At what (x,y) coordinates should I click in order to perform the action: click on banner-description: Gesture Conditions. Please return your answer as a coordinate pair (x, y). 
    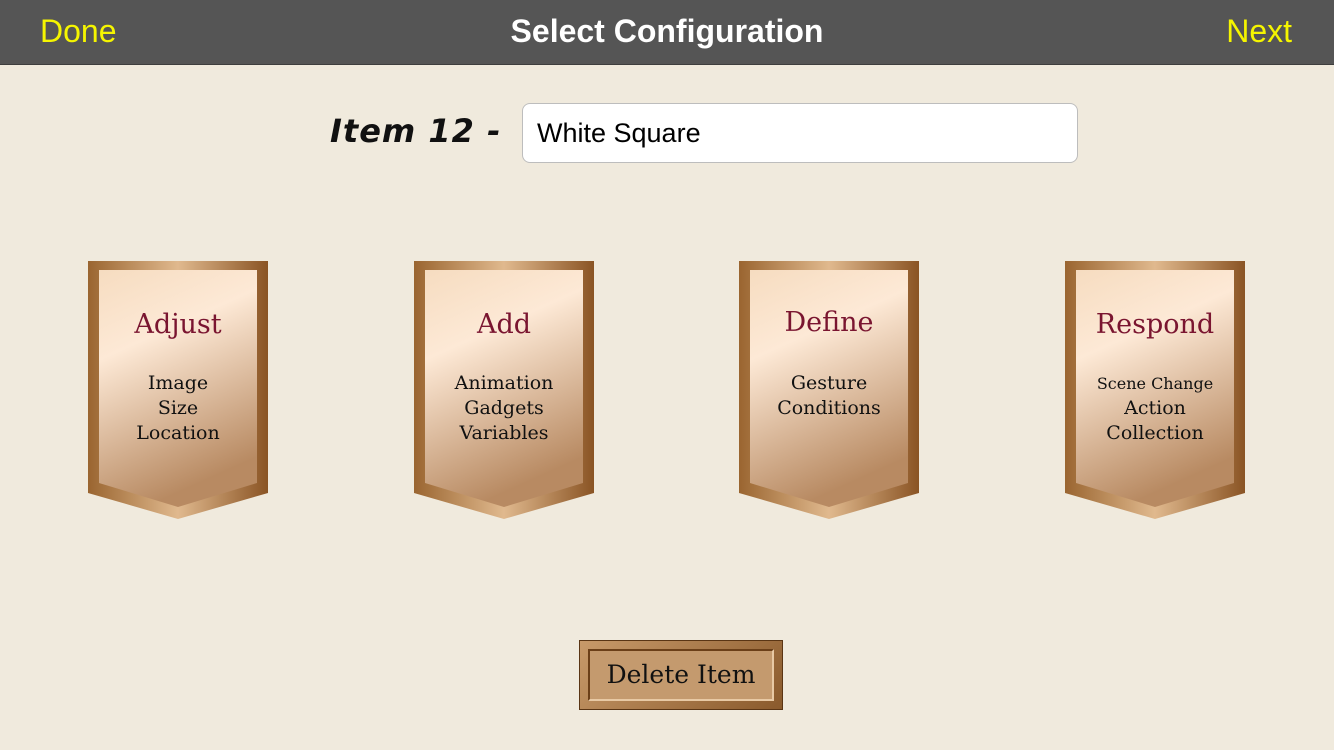
    Looking at the image, I should click on (829, 396).